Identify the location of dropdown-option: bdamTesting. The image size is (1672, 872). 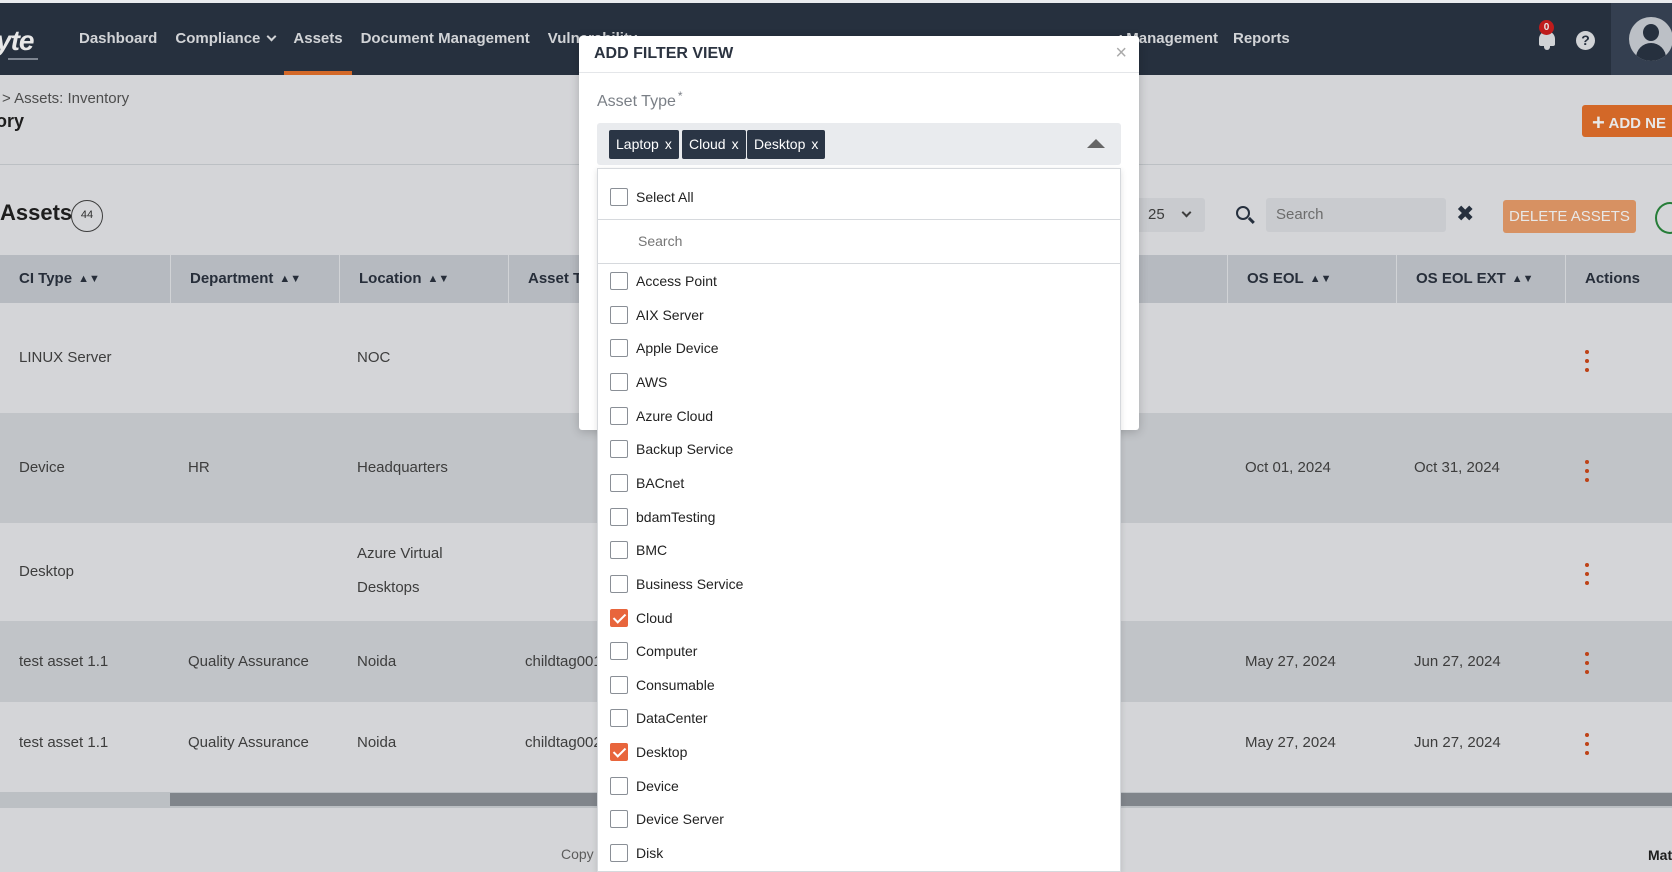
(859, 518).